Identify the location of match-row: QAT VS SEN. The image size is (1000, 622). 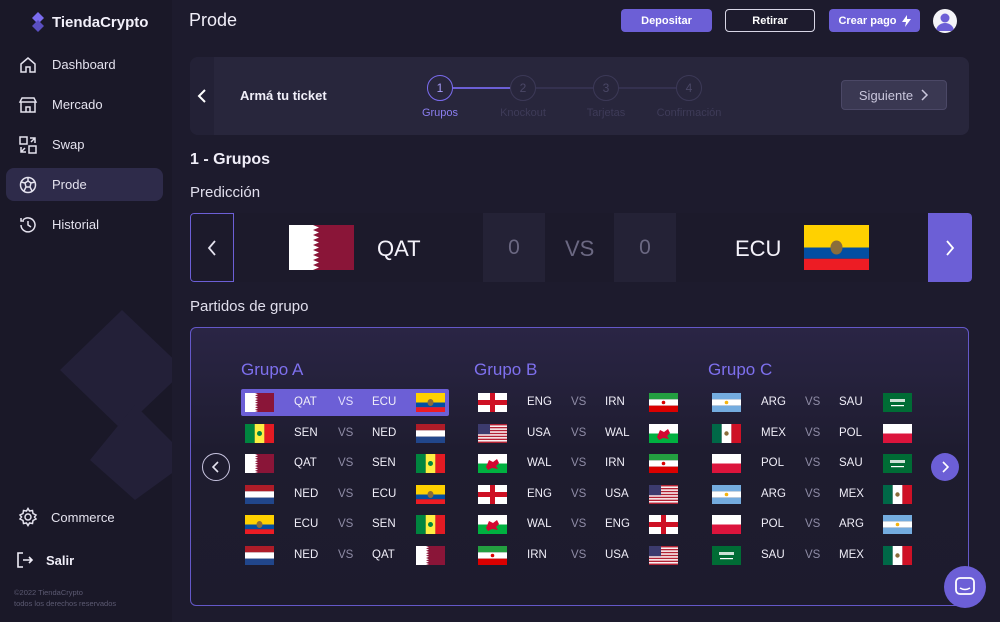
(345, 463).